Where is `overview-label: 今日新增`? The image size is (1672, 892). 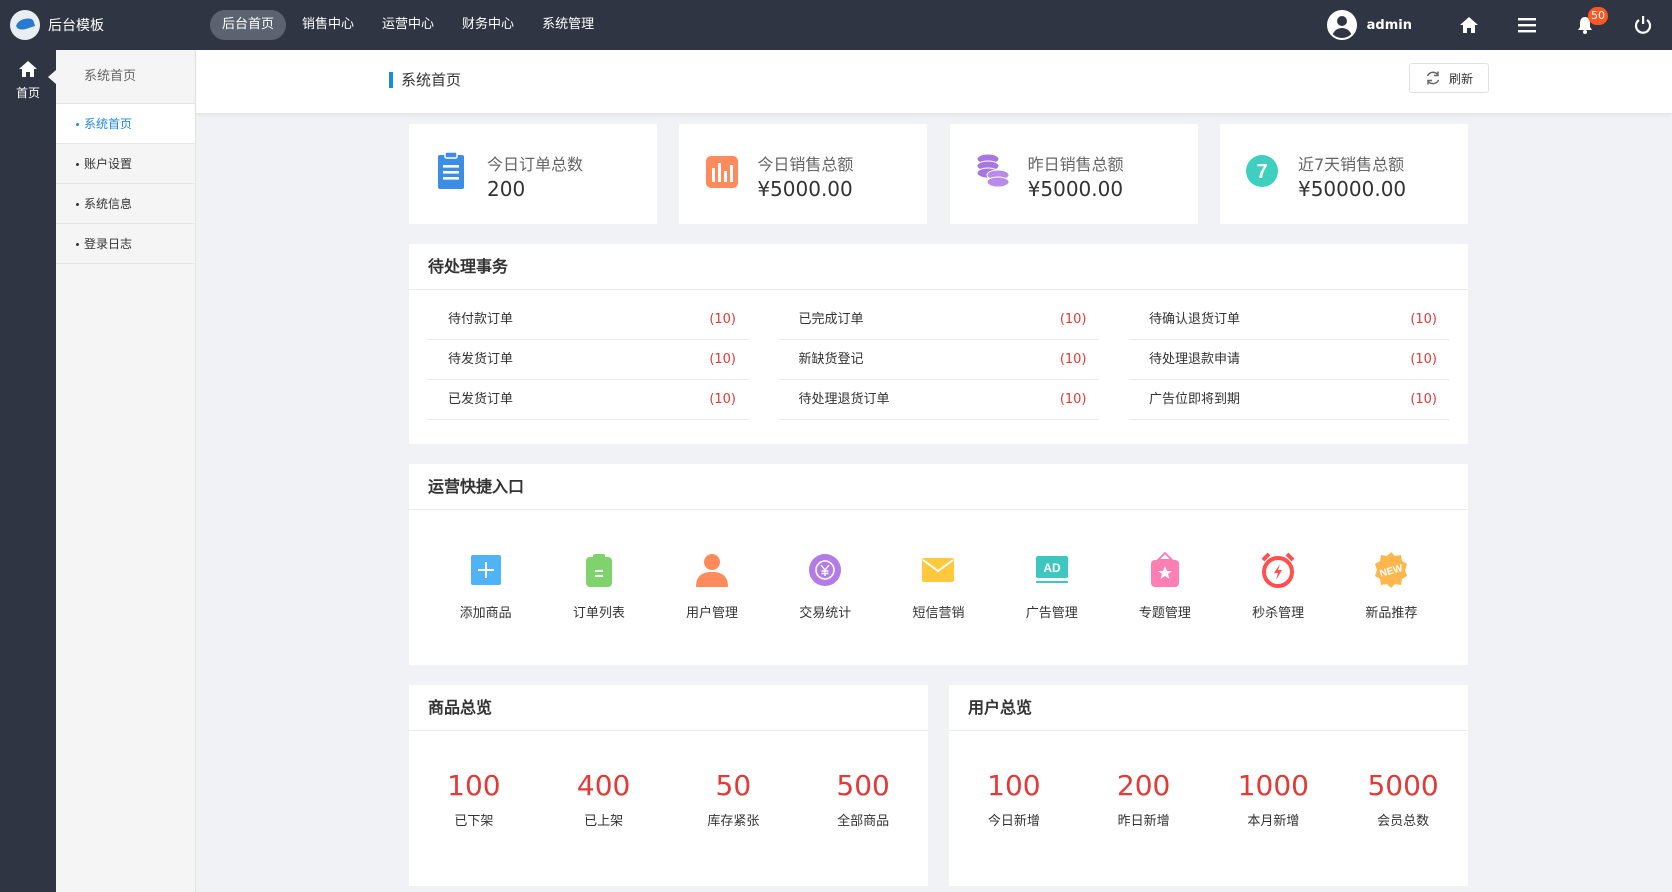
overview-label: 今日新增 is located at coordinates (1013, 821).